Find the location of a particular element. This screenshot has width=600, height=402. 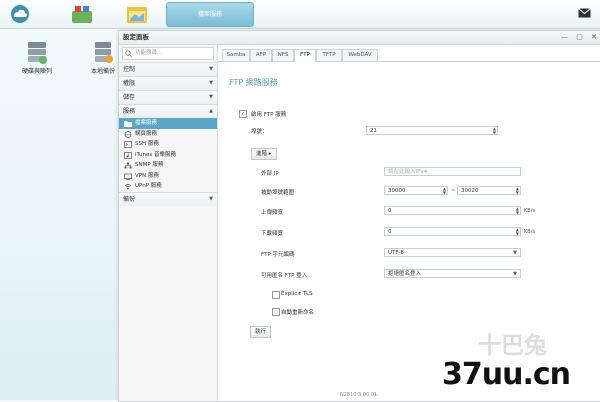

sidebar-category-control: 控制 ▼ is located at coordinates (168, 69).